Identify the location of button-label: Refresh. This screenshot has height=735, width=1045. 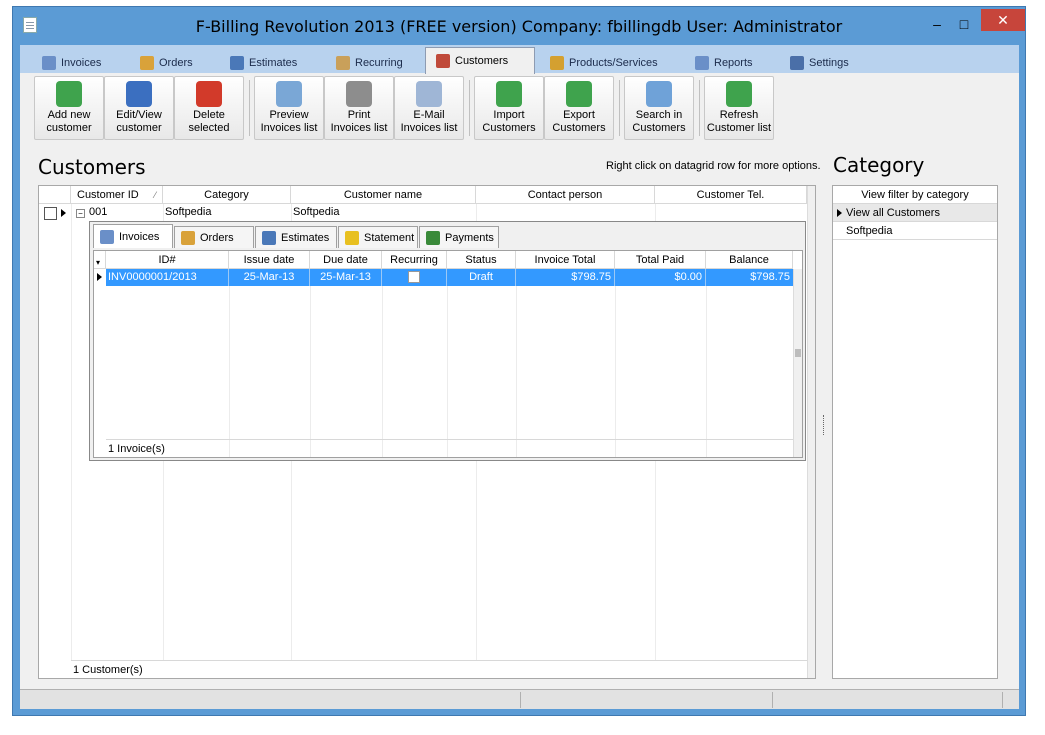
(739, 115).